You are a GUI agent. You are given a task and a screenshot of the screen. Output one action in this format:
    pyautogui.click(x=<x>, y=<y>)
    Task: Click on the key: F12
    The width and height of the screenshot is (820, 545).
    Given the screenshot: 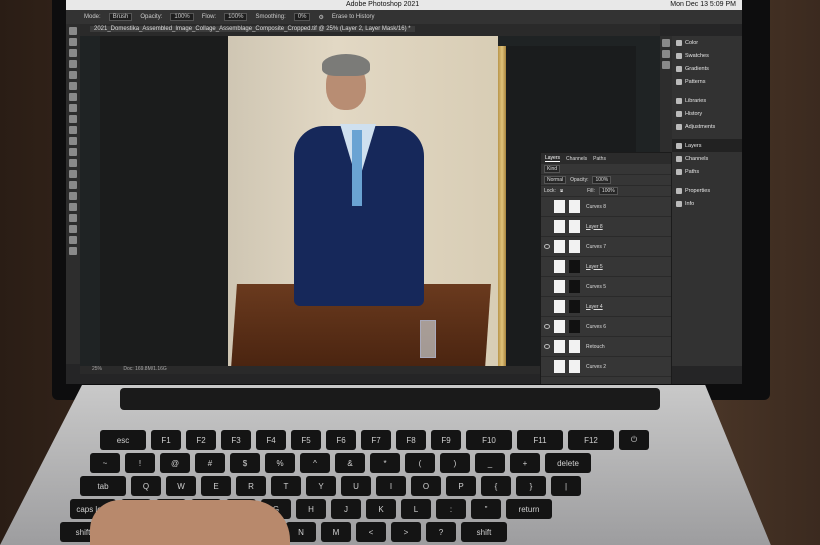 What is the action you would take?
    pyautogui.click(x=591, y=440)
    